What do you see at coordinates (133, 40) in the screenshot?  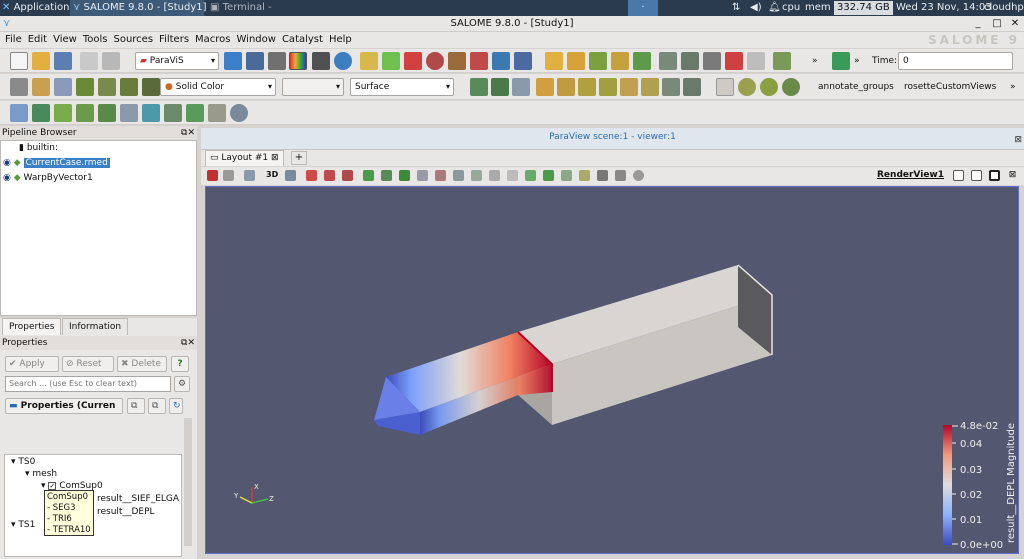 I see `menu-sources: Sources` at bounding box center [133, 40].